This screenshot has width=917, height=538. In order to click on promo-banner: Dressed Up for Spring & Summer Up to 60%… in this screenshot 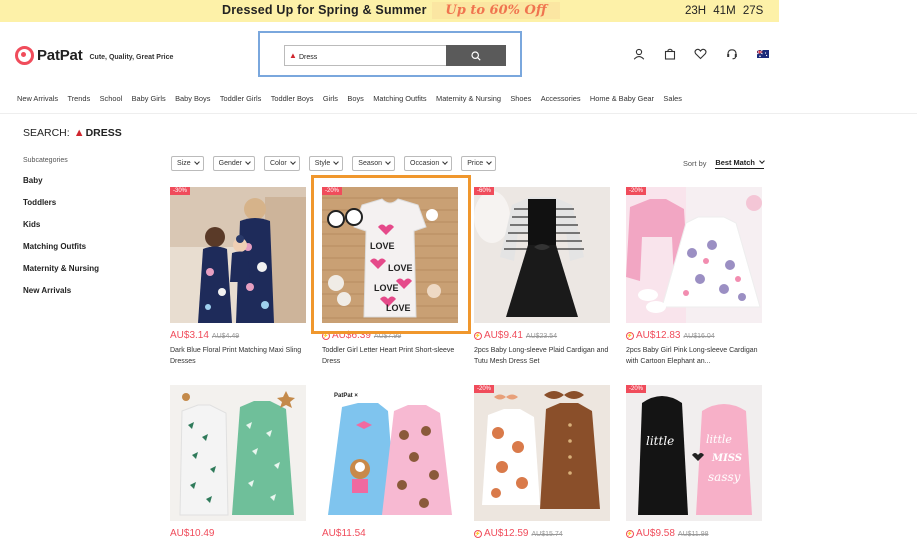, I will do `click(389, 11)`.